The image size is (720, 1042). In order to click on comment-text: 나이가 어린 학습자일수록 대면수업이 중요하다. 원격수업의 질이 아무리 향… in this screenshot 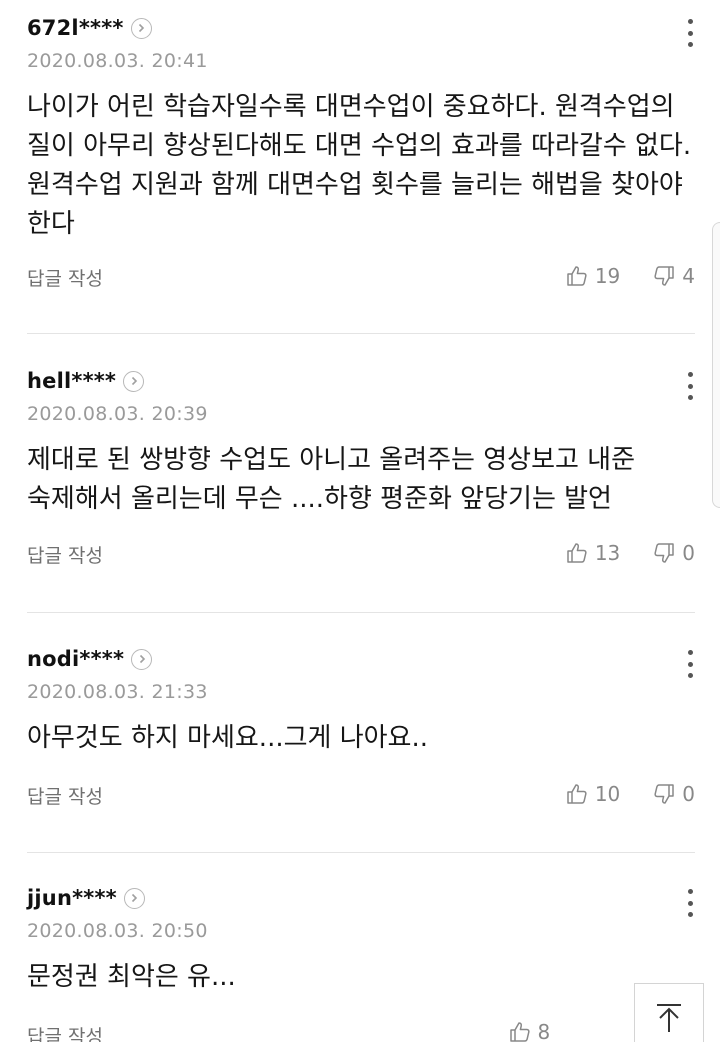, I will do `click(359, 165)`.